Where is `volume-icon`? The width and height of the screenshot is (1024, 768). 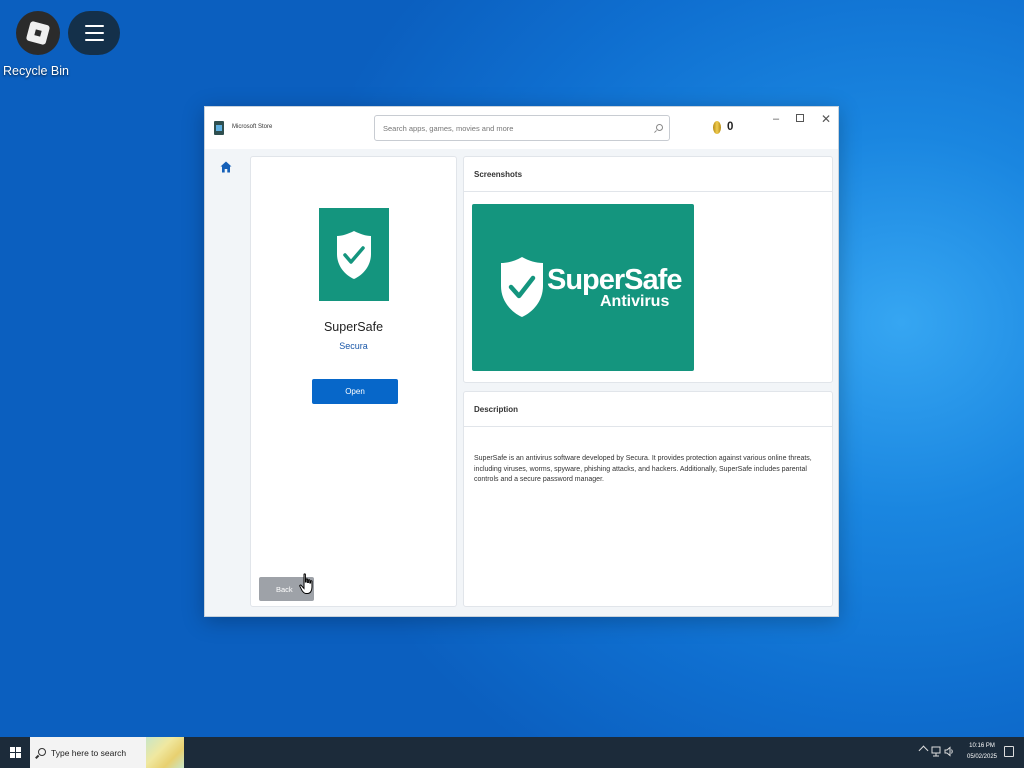 volume-icon is located at coordinates (949, 751).